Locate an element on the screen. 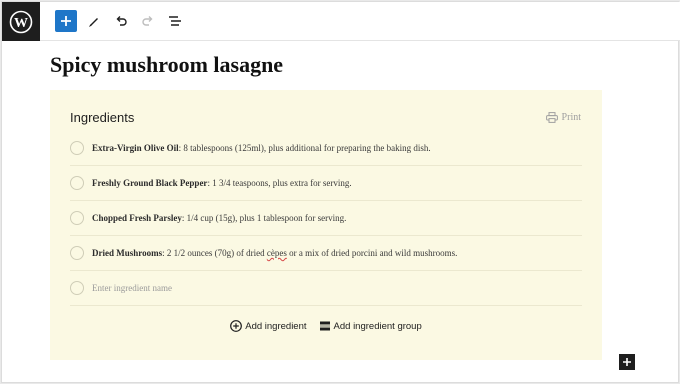 The image size is (680, 384). ingredient-name-input: Enter ingredient name is located at coordinates (132, 288).